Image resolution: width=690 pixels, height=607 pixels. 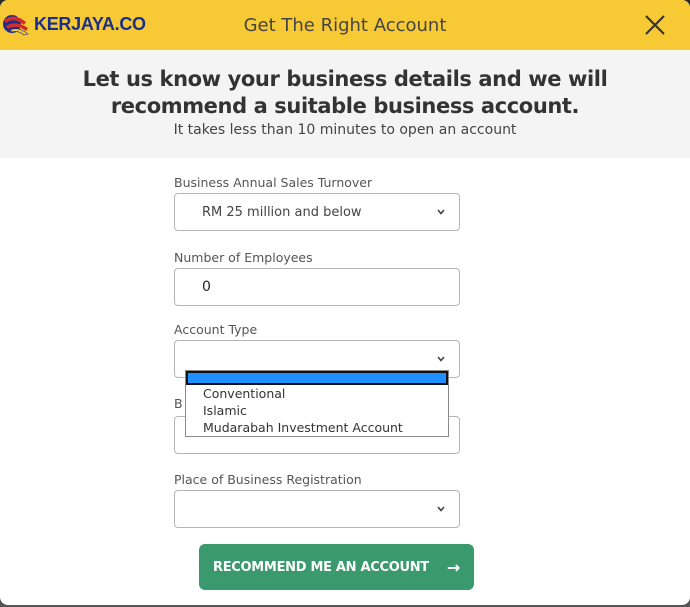 What do you see at coordinates (216, 329) in the screenshot?
I see `account-type-label: Account Type` at bounding box center [216, 329].